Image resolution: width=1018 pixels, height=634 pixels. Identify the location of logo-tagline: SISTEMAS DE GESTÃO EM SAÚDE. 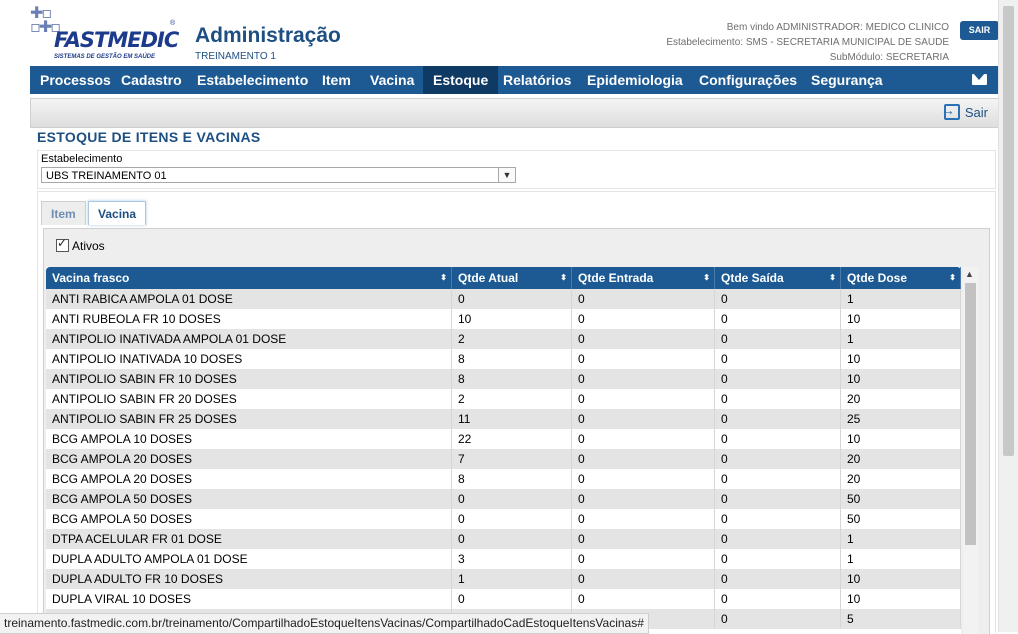
(105, 57).